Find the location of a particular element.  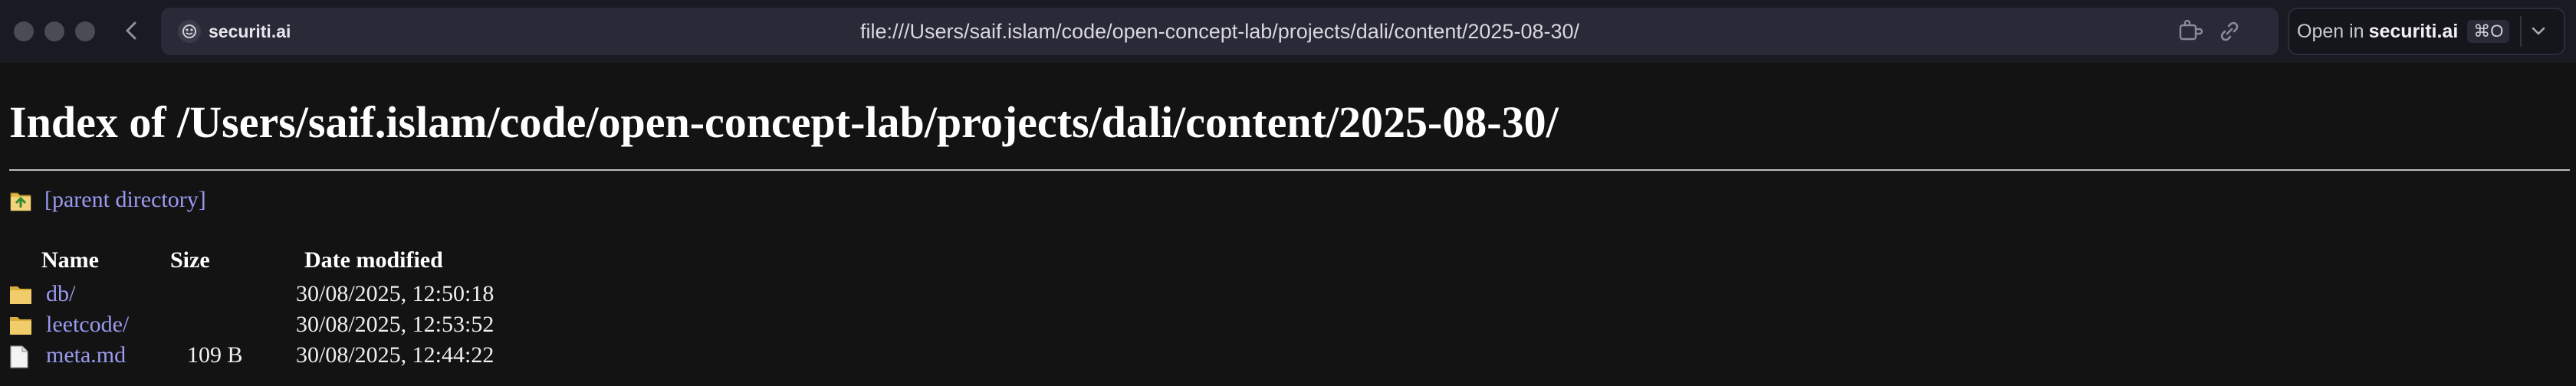

copy-link-button is located at coordinates (2229, 31).